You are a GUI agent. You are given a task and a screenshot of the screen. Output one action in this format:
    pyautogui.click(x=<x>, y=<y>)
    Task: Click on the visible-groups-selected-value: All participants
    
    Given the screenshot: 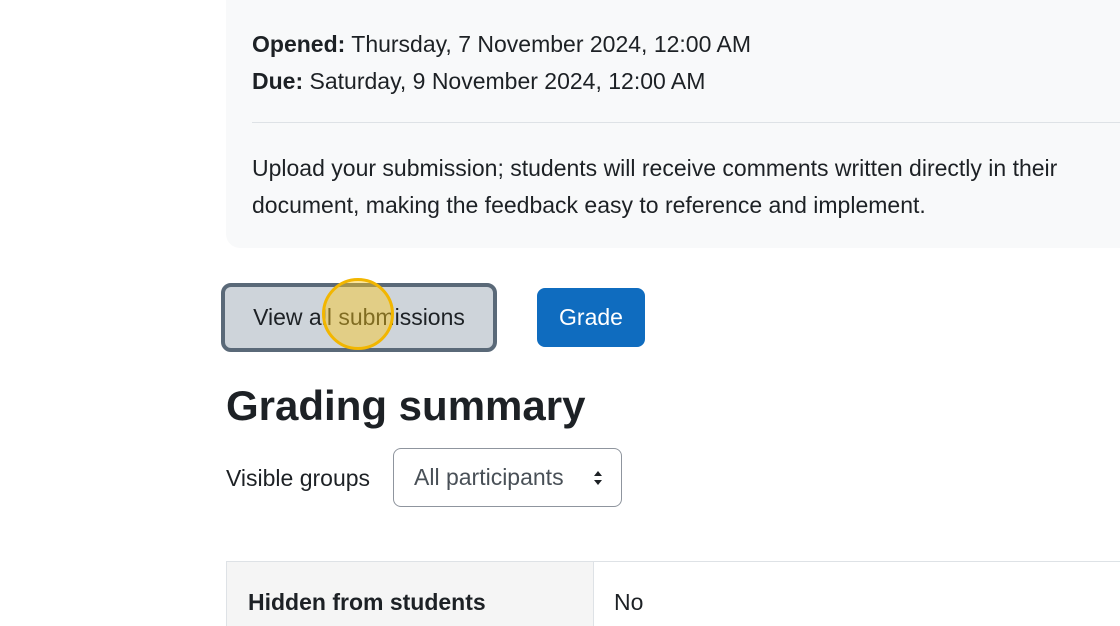 What is the action you would take?
    pyautogui.click(x=489, y=477)
    